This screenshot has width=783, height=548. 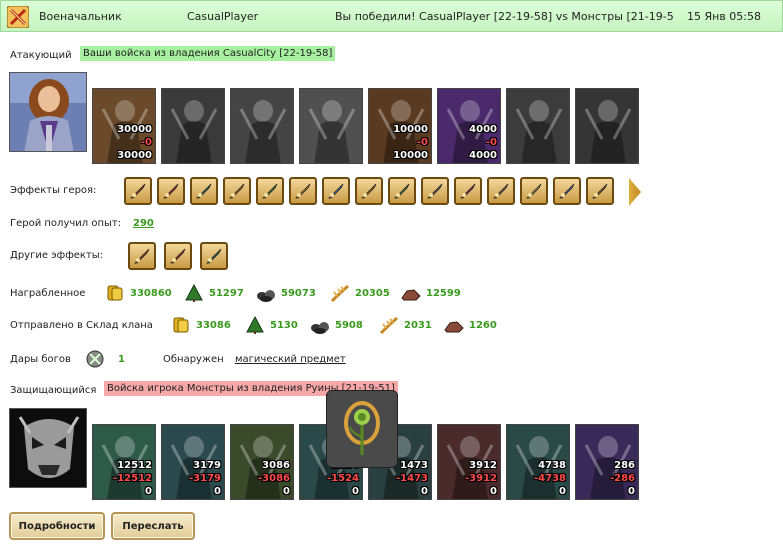 What do you see at coordinates (171, 191) in the screenshot?
I see `dice-icon` at bounding box center [171, 191].